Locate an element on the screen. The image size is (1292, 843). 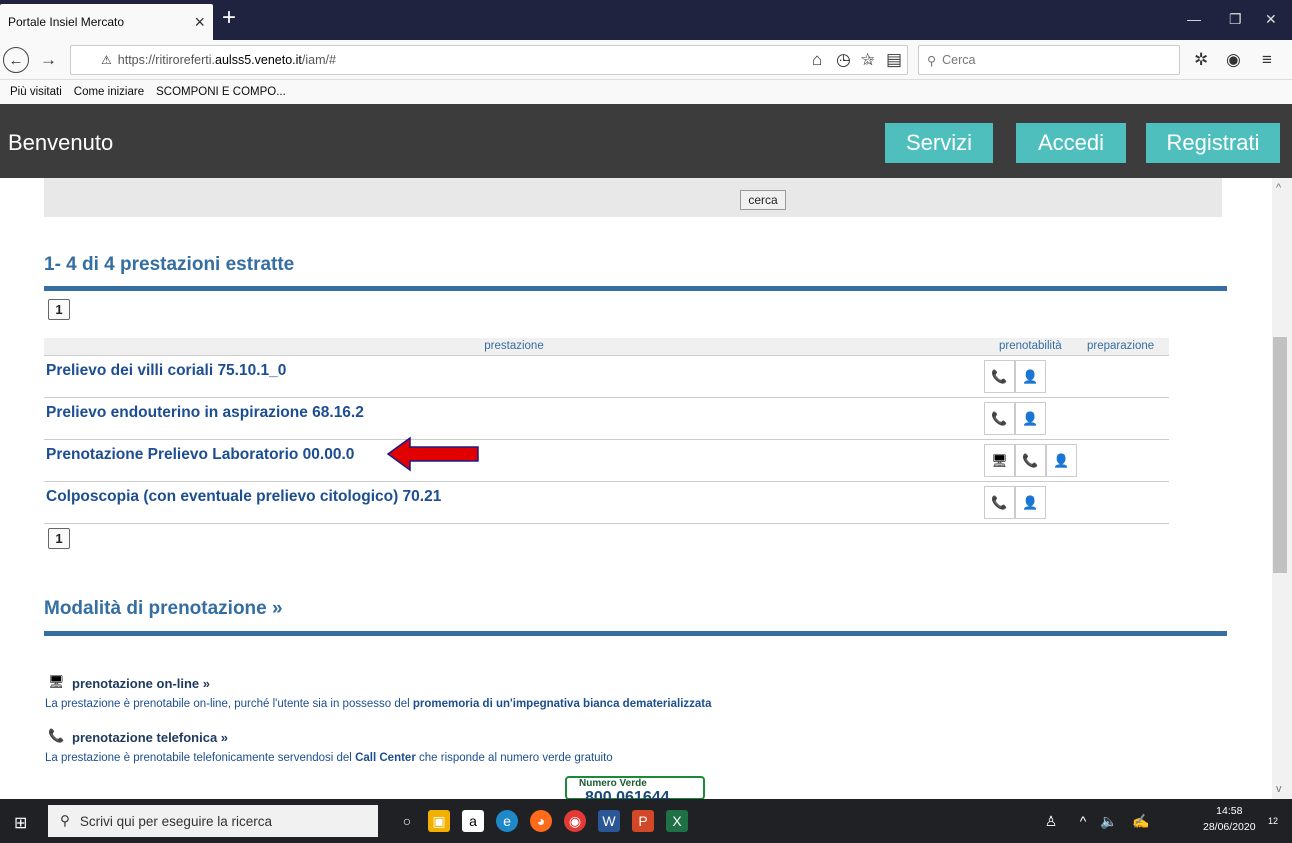
column-prestazione: prestazione is located at coordinates (514, 346).